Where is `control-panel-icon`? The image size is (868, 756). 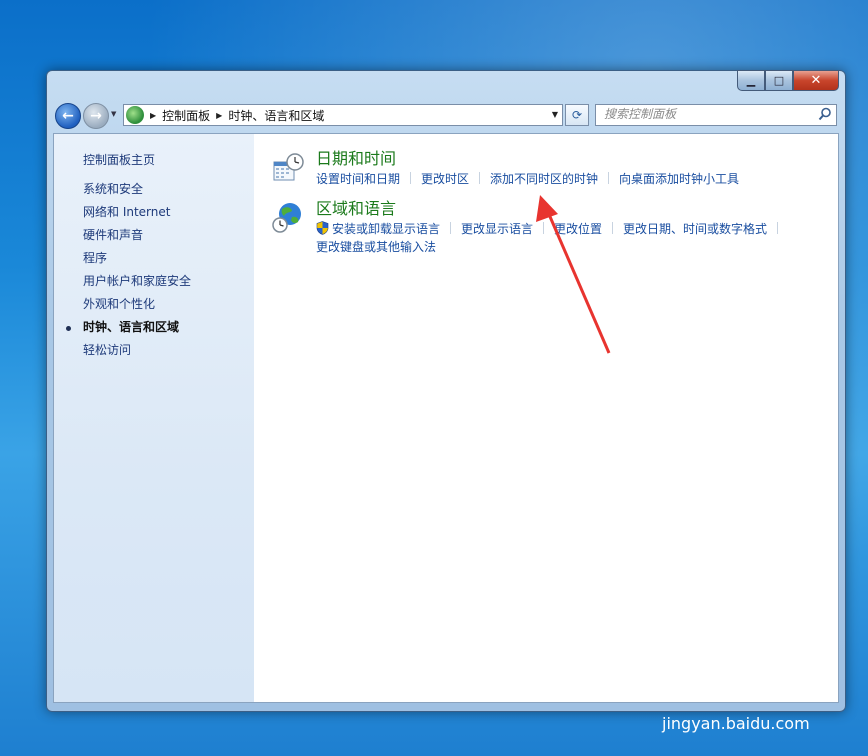
control-panel-icon is located at coordinates (135, 115).